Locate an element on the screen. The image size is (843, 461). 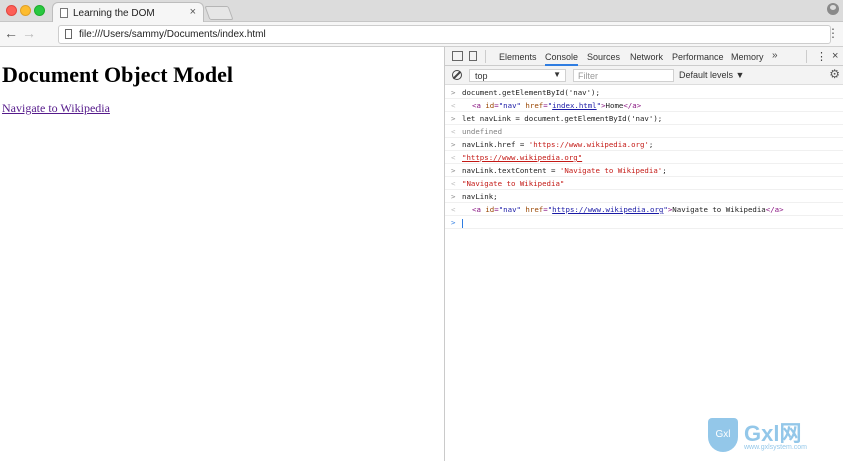
context-selector: top ▼ is located at coordinates (517, 75).